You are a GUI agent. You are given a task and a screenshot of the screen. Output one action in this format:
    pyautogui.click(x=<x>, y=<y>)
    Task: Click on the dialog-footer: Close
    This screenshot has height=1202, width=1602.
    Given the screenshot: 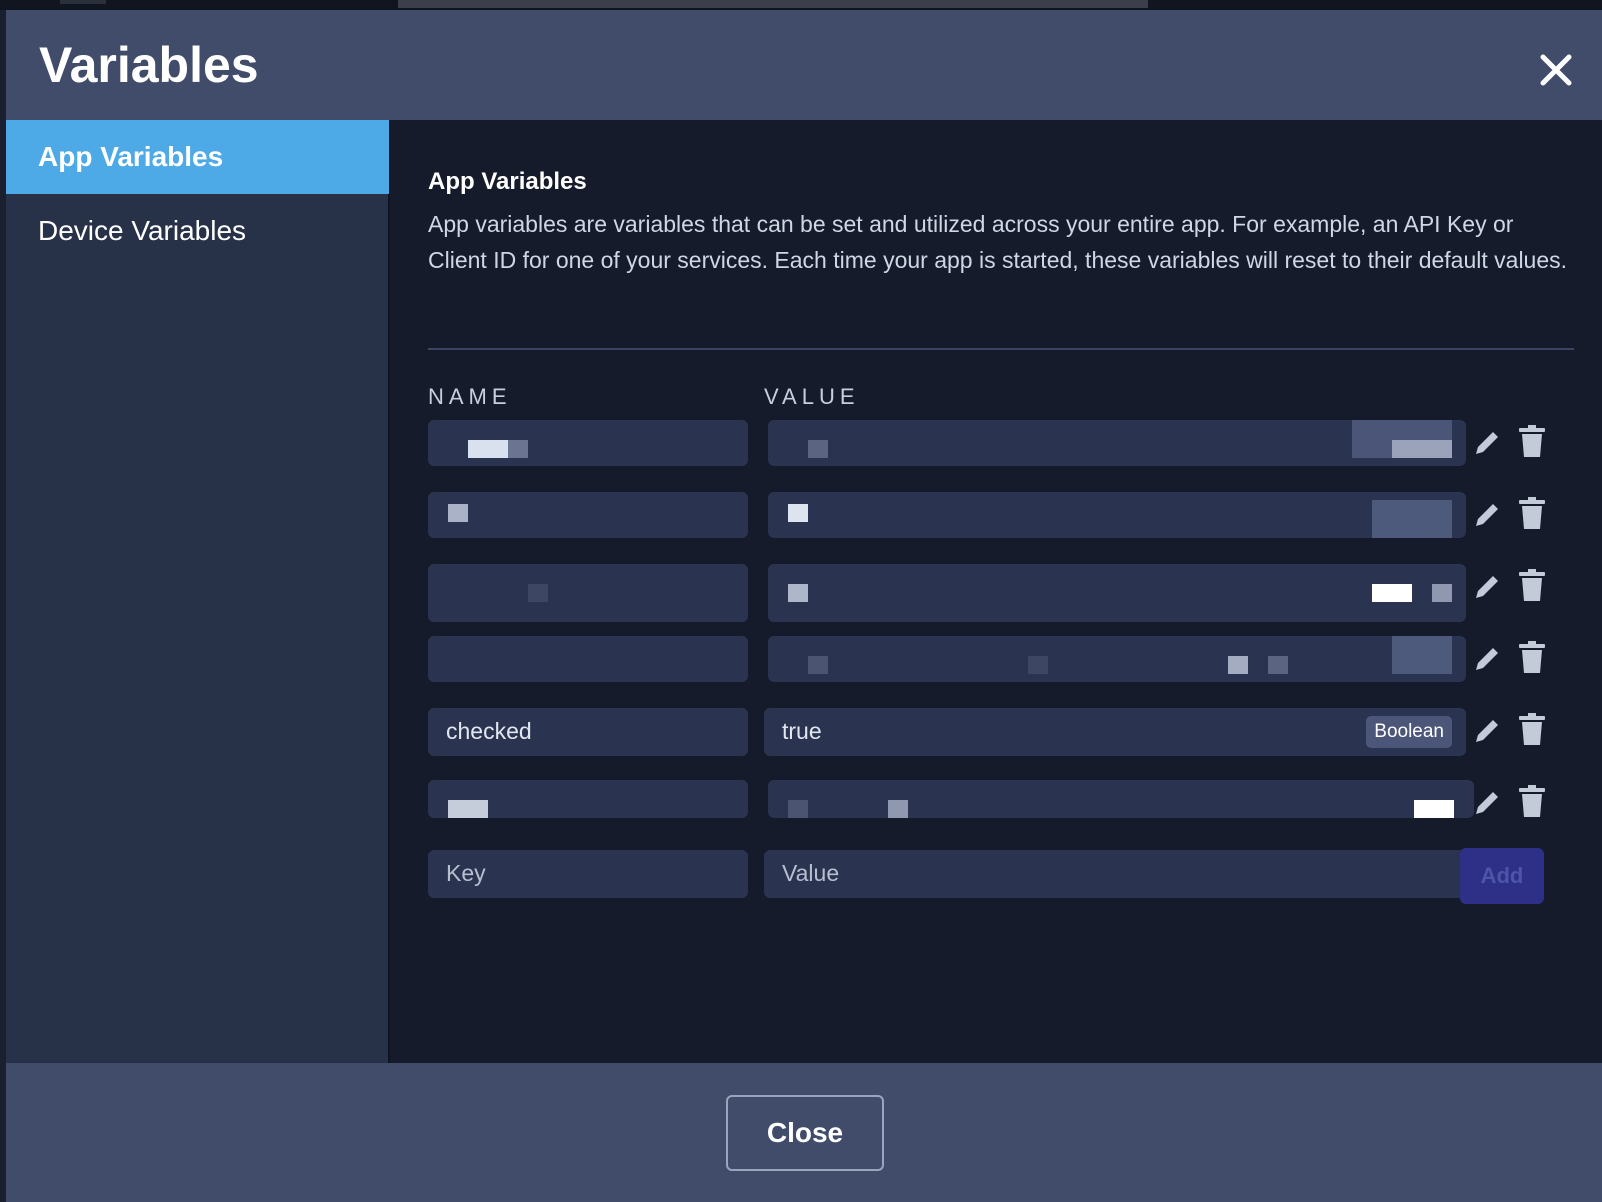 What is the action you would take?
    pyautogui.click(x=804, y=1132)
    